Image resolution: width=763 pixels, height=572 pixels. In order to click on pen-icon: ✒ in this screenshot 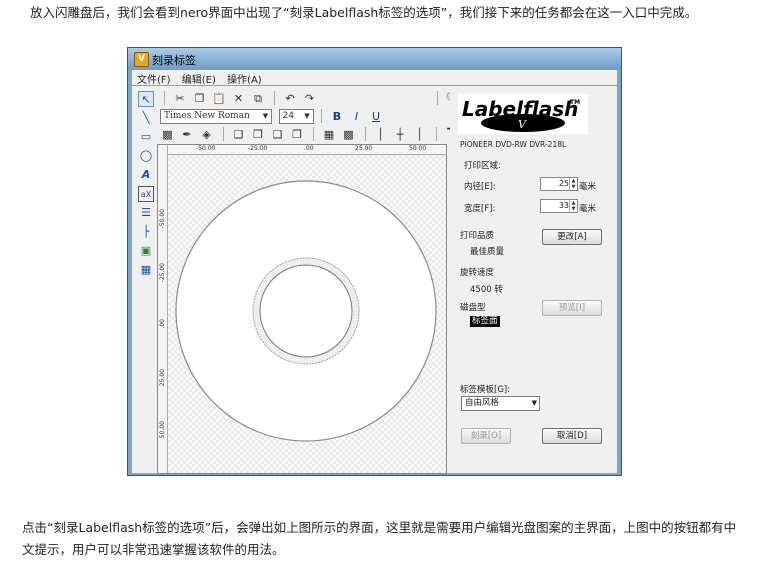, I will do `click(187, 134)`.